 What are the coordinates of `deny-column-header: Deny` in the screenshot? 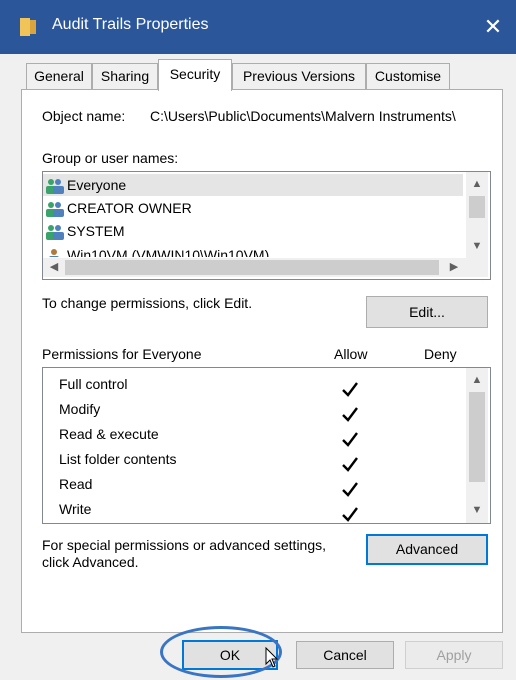 It's located at (440, 354).